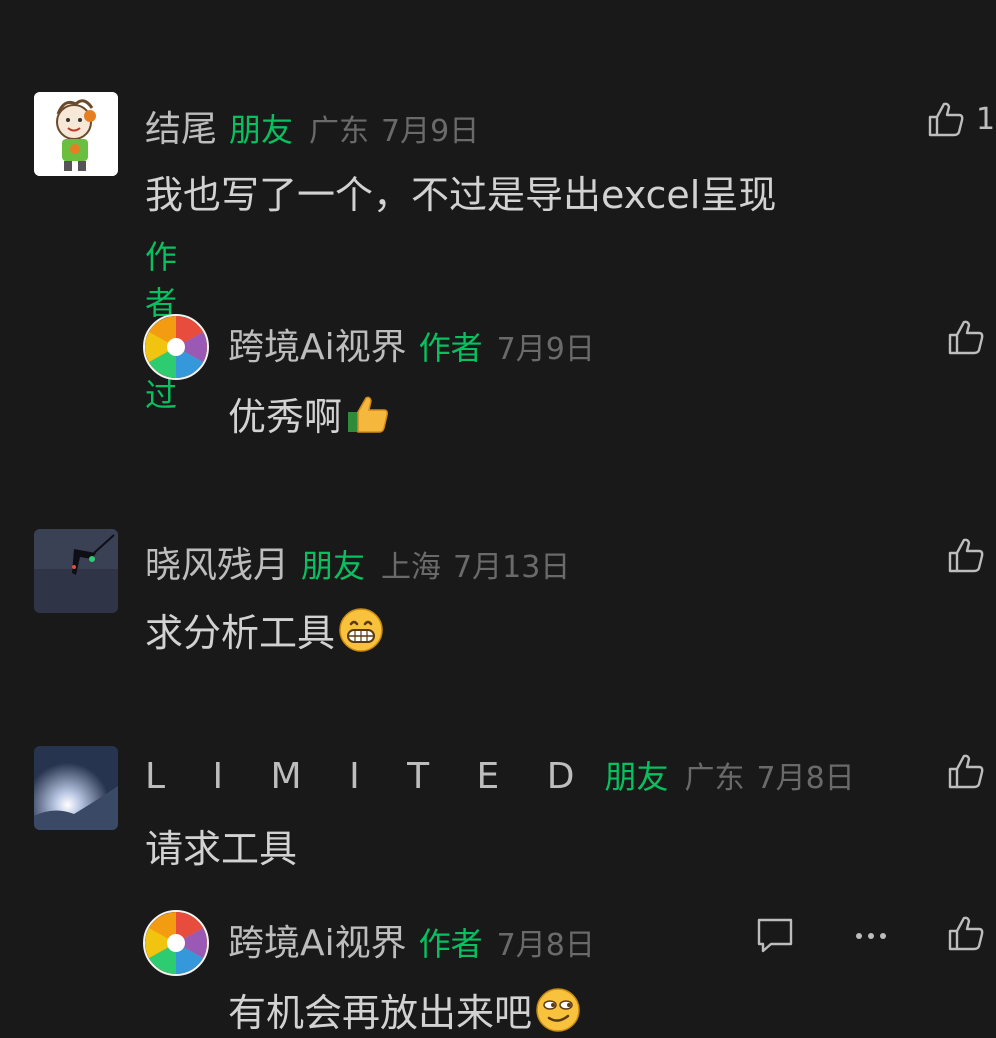 Image resolution: width=996 pixels, height=1038 pixels. I want to click on grin-emoji-icon, so click(361, 629).